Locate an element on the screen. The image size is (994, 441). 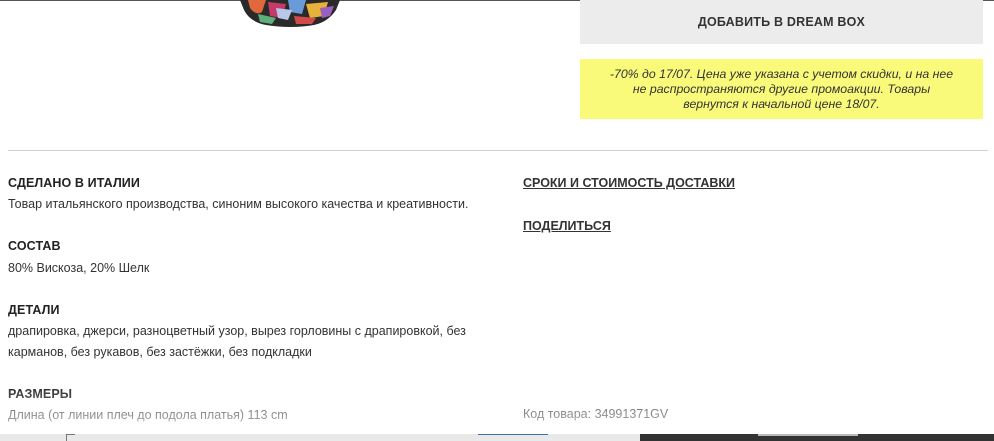
composition-text: 80% Вискоза, 20% Шелк is located at coordinates (79, 268).